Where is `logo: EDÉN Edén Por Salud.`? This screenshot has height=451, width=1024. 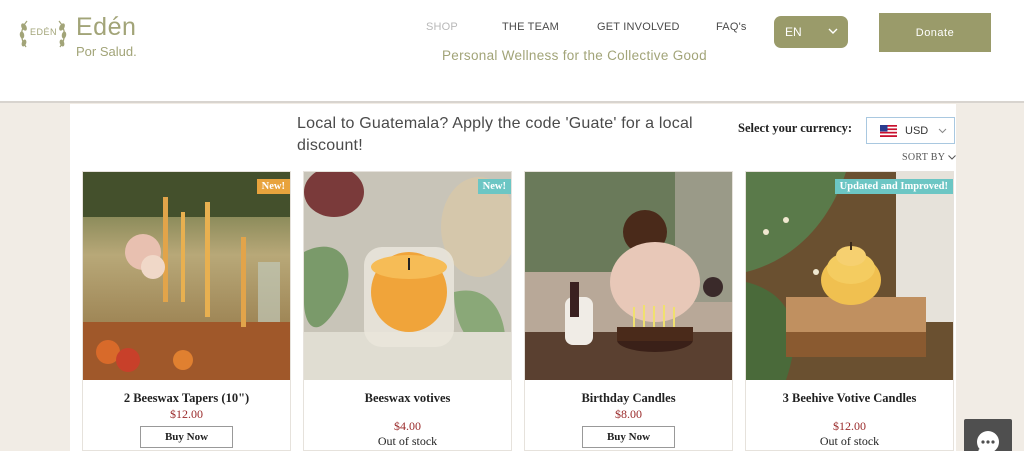 logo: EDÉN Edén Por Salud. is located at coordinates (88, 38).